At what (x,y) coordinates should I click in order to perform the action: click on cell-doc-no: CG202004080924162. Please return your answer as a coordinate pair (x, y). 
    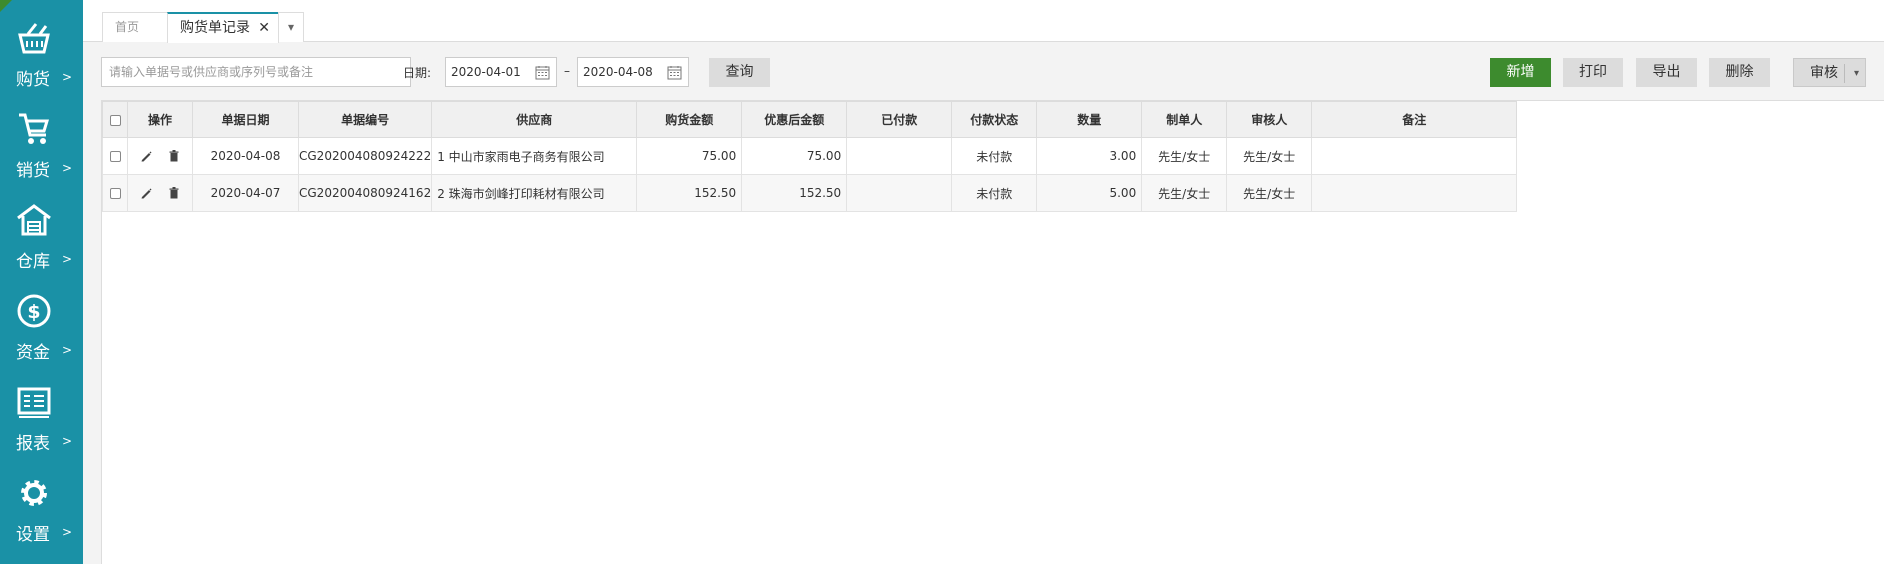
    Looking at the image, I should click on (365, 193).